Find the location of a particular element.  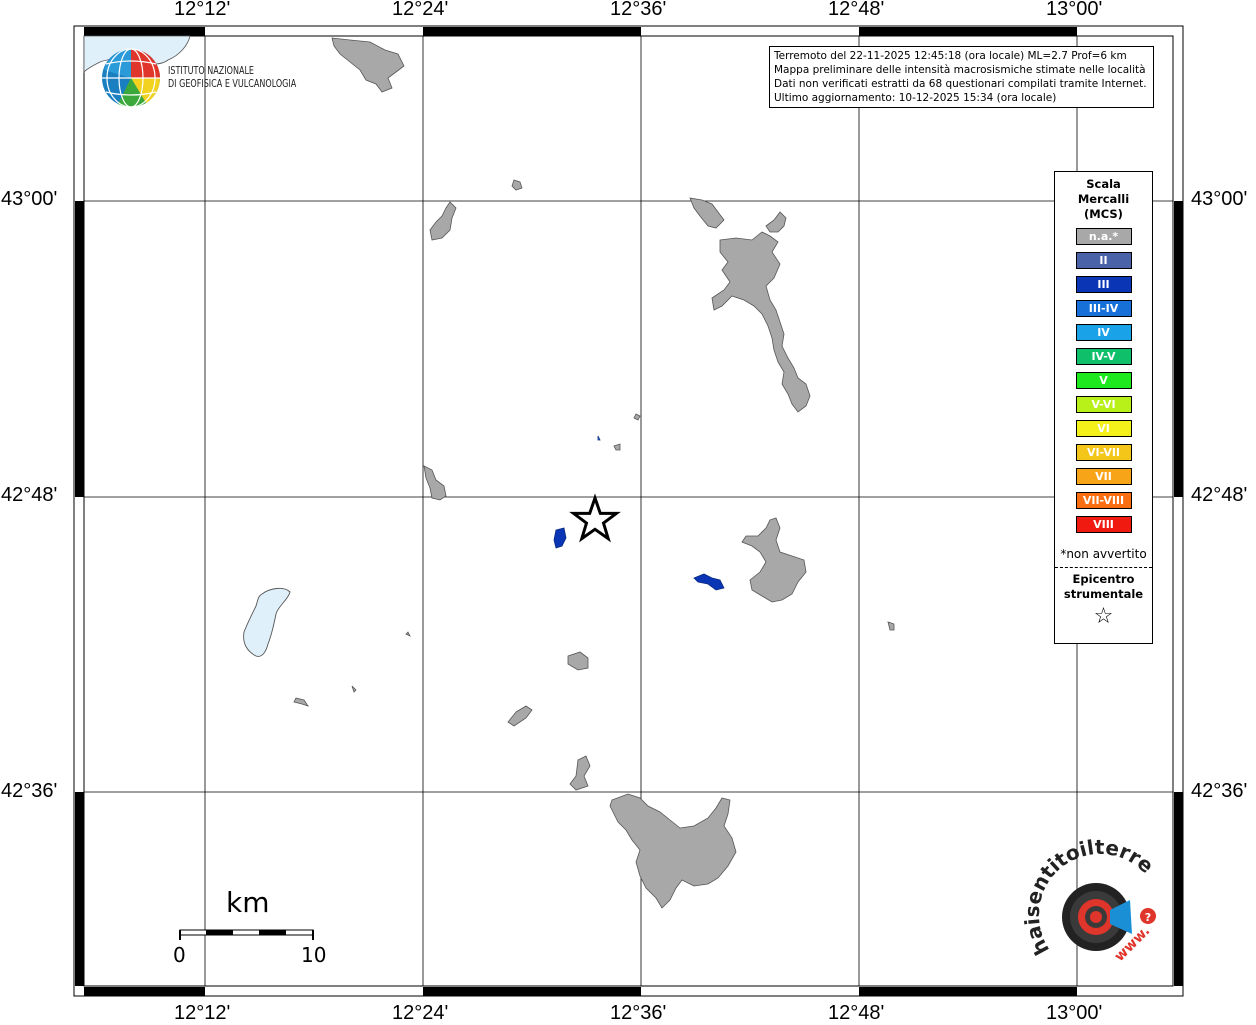

lat-label-right-1: 43°00' is located at coordinates (1219, 199).